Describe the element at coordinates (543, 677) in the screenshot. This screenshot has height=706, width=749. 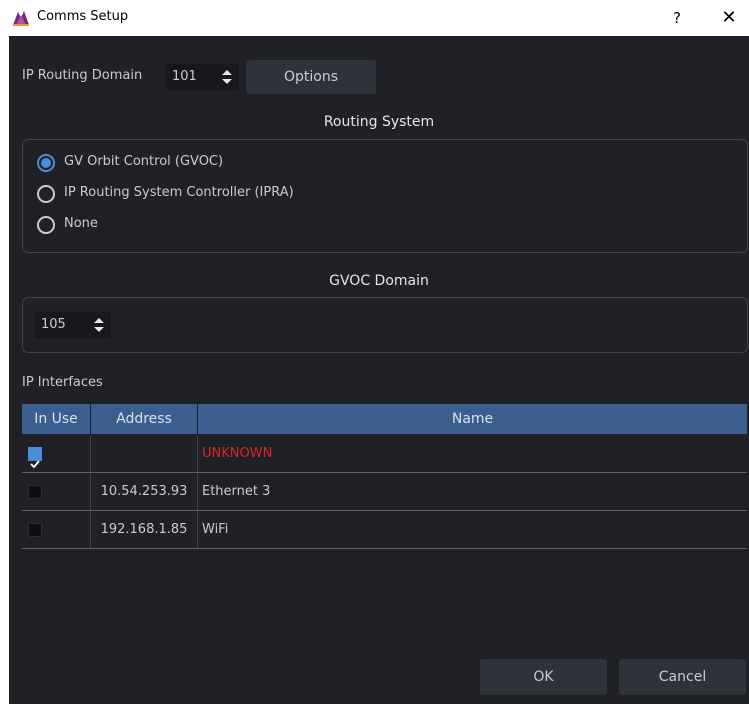
I see `ok-button: OK` at that location.